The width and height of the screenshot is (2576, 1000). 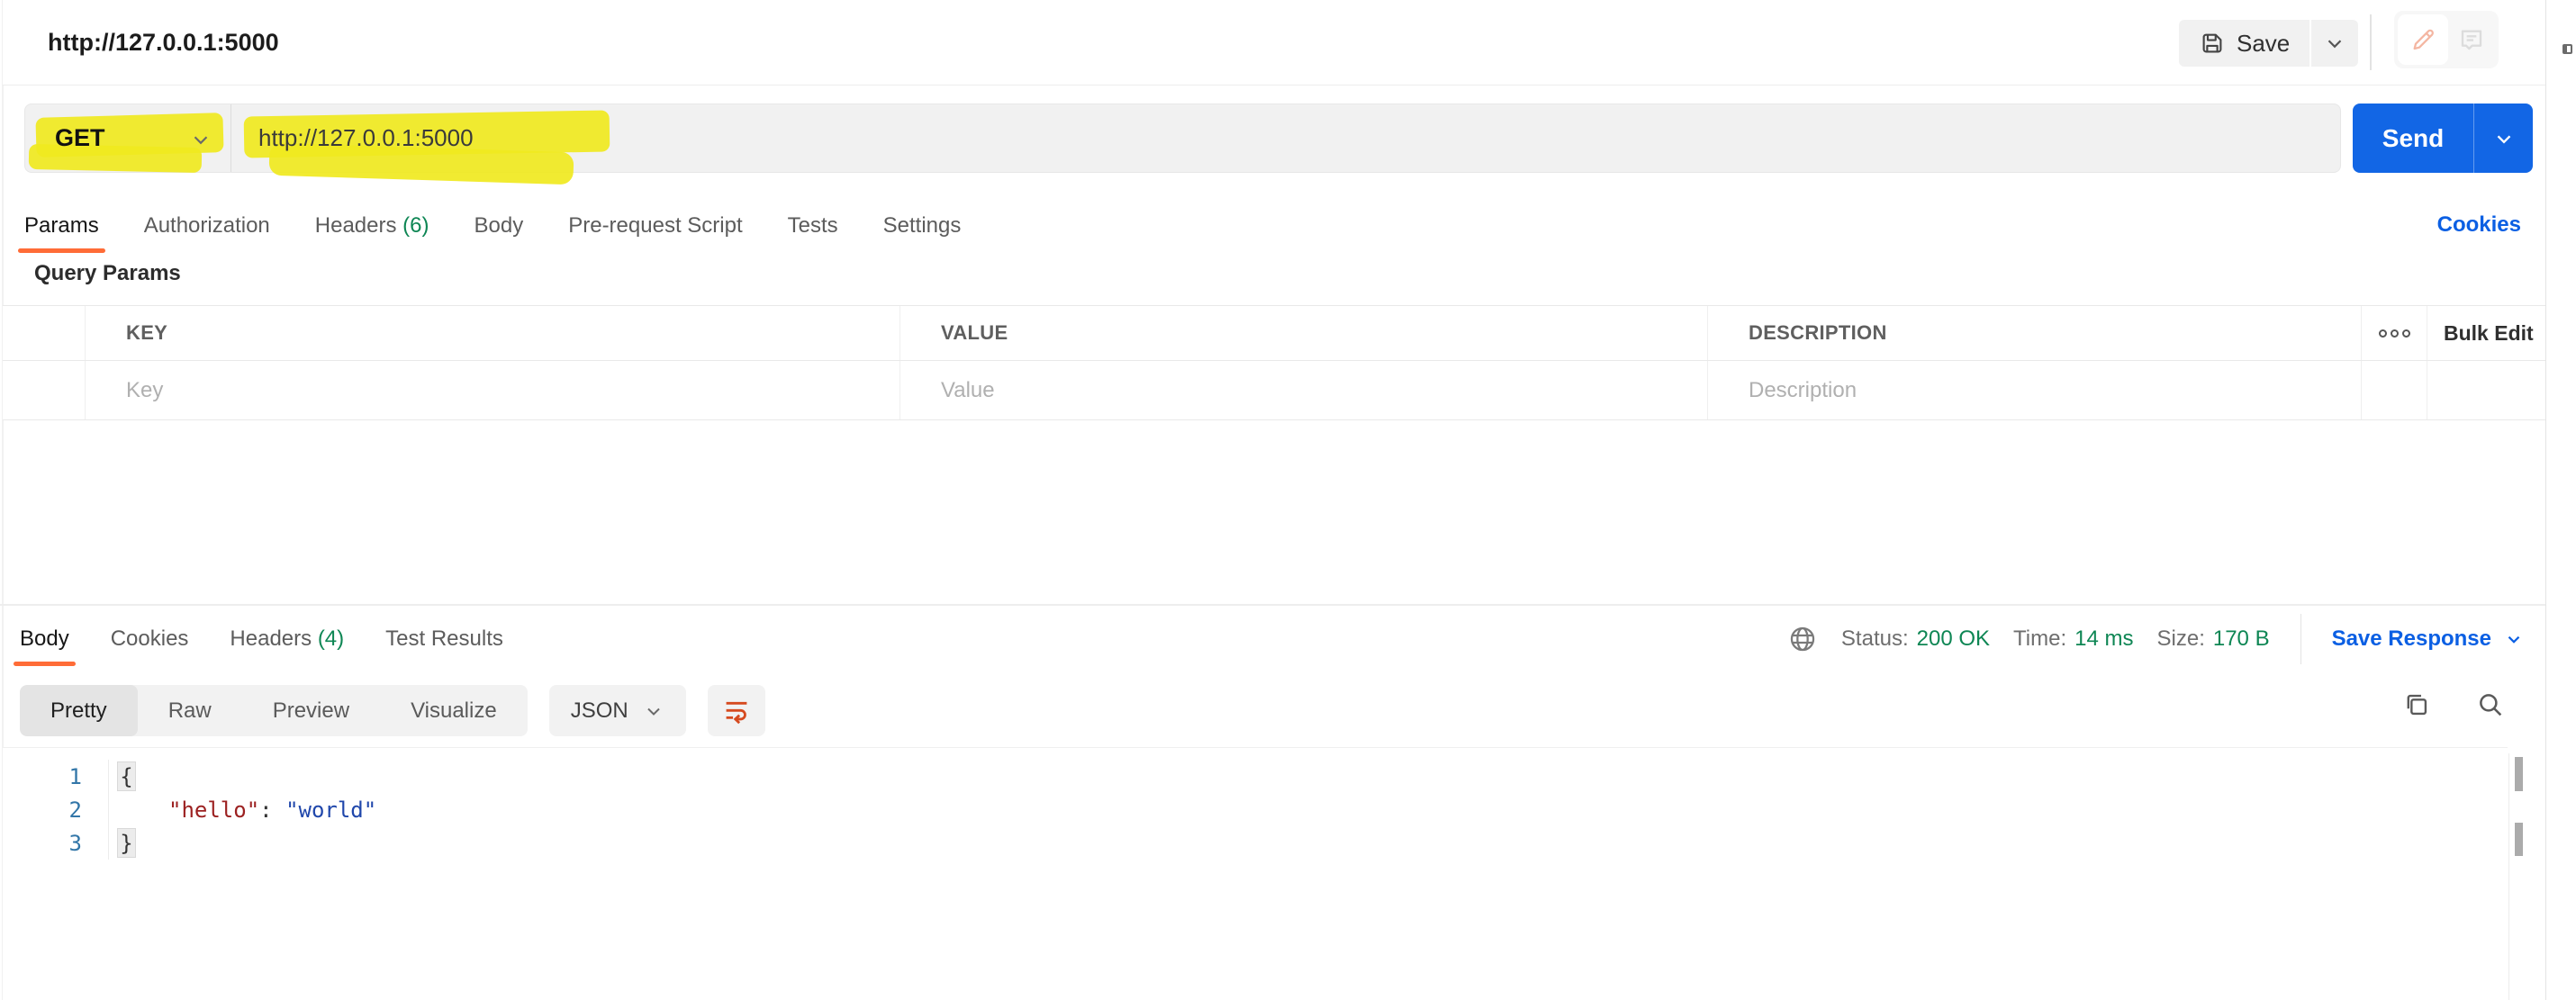 What do you see at coordinates (45, 646) in the screenshot?
I see `response-tab-body: Body` at bounding box center [45, 646].